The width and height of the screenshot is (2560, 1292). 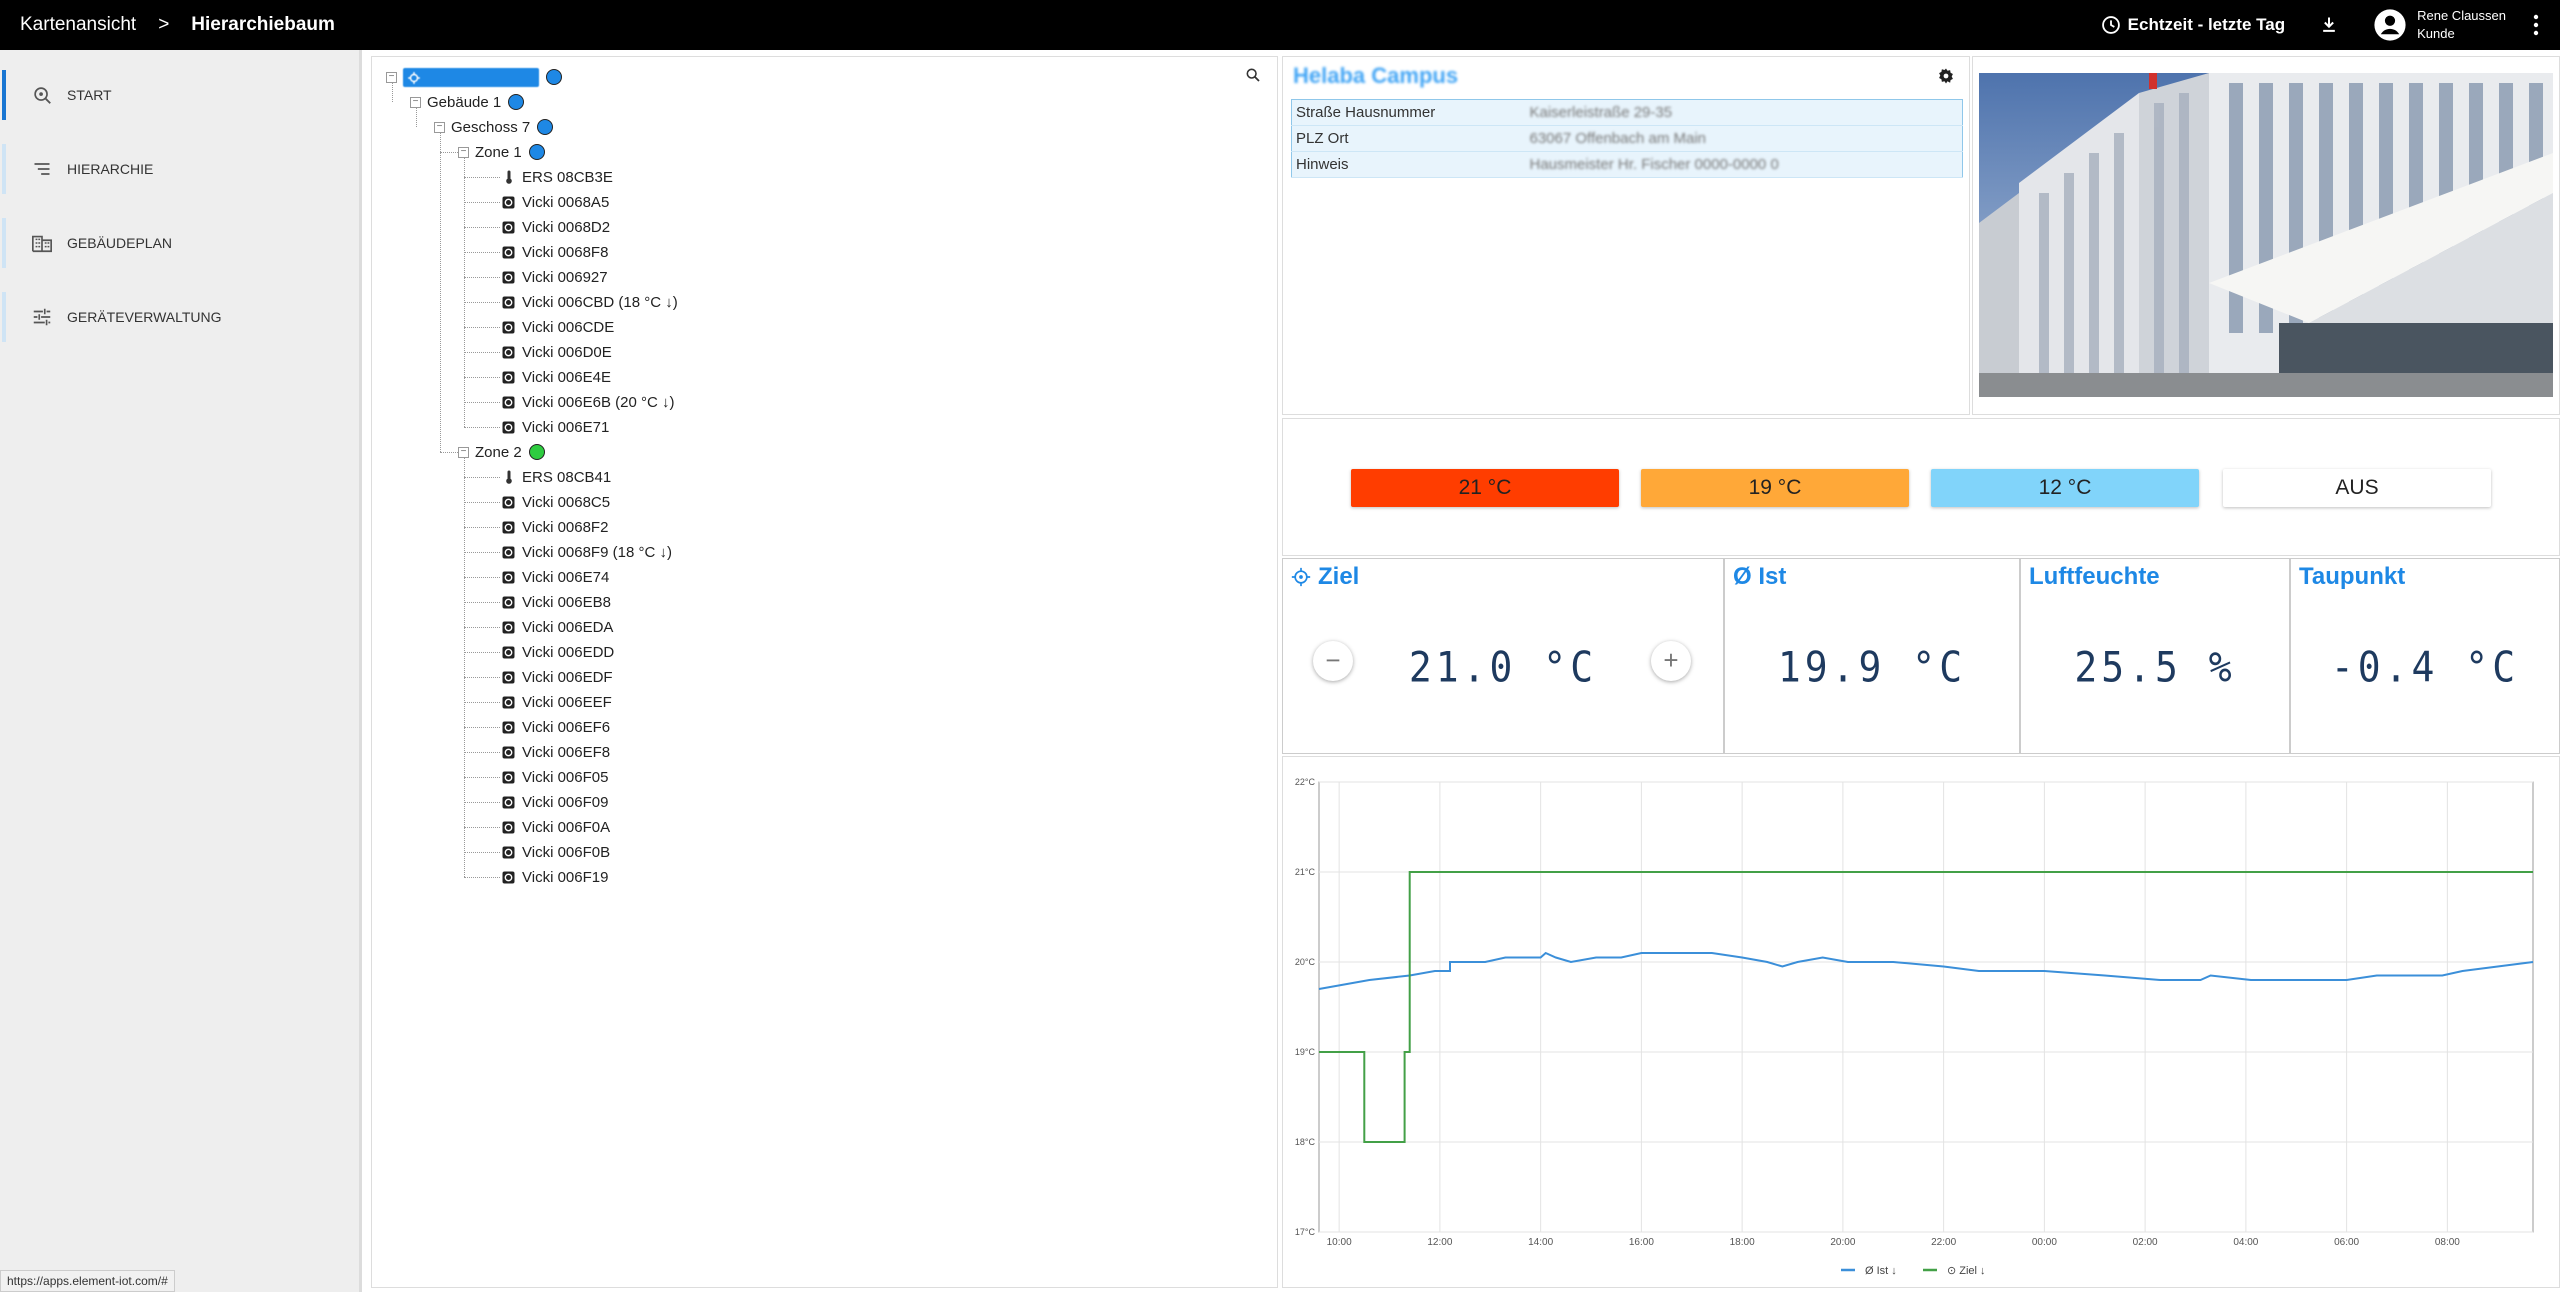 I want to click on settings-button, so click(x=1946, y=78).